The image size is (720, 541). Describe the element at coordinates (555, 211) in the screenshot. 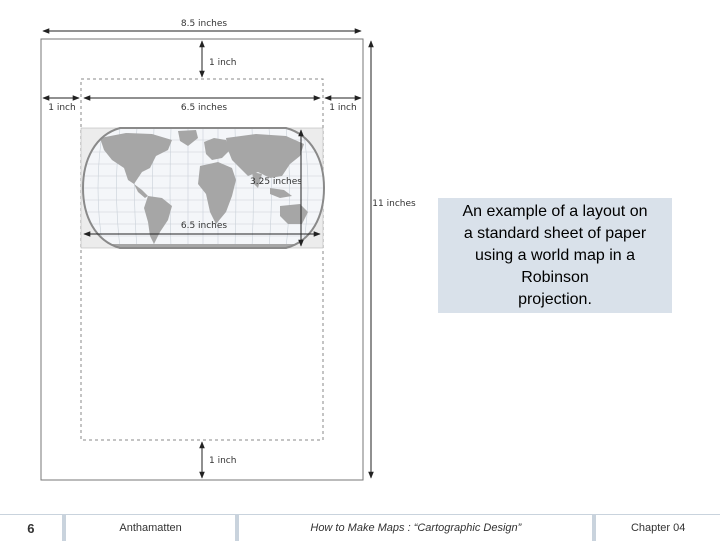

I see `caption-line: An example of a layout on` at that location.